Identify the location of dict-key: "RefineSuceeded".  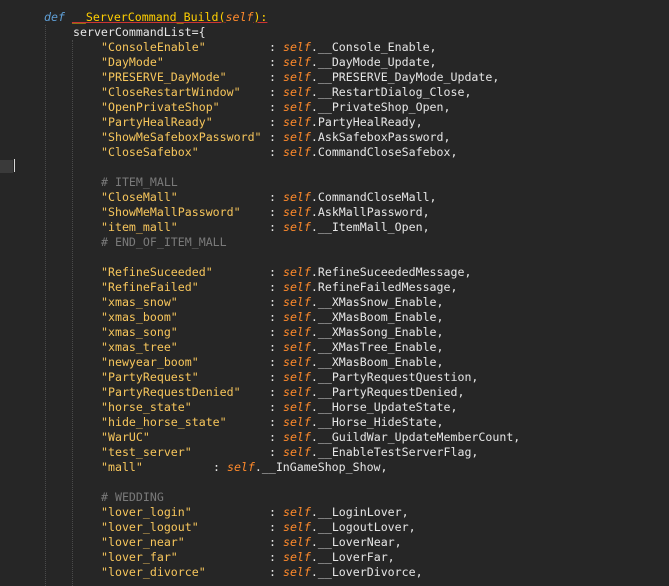
(157, 272).